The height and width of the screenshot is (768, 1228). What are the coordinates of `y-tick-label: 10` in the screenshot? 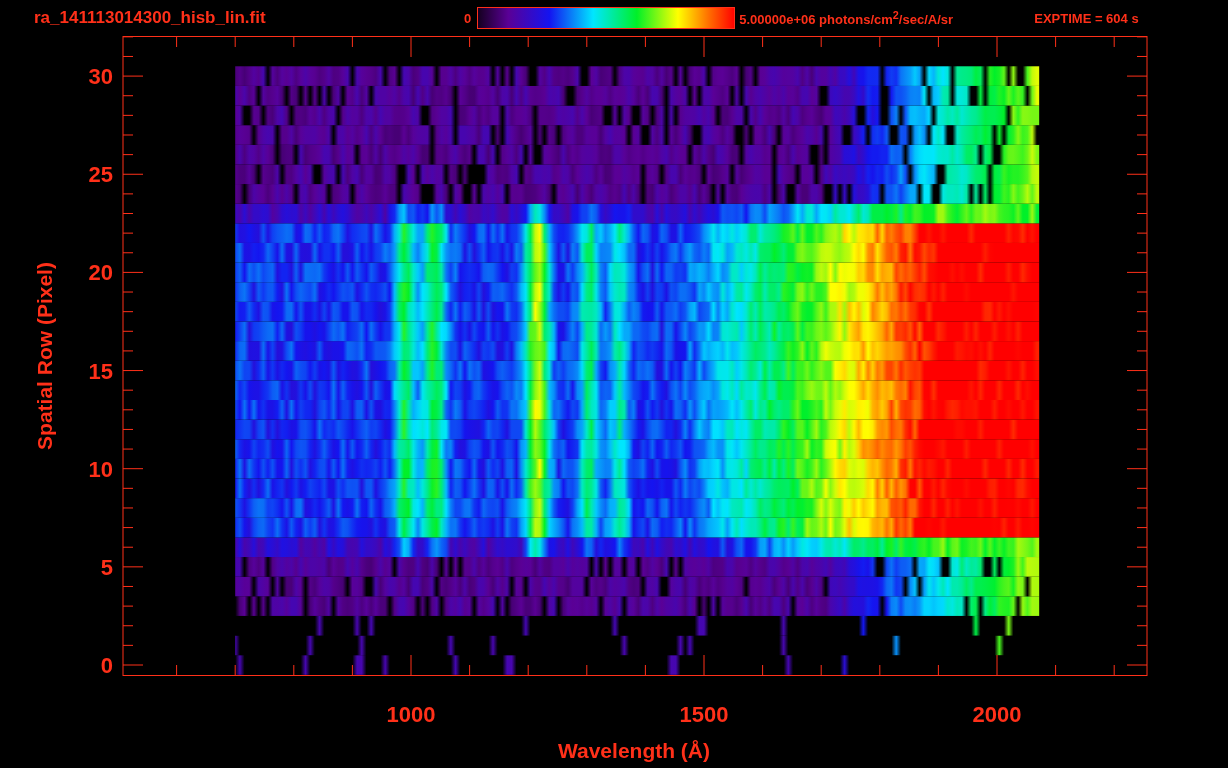 It's located at (100, 469).